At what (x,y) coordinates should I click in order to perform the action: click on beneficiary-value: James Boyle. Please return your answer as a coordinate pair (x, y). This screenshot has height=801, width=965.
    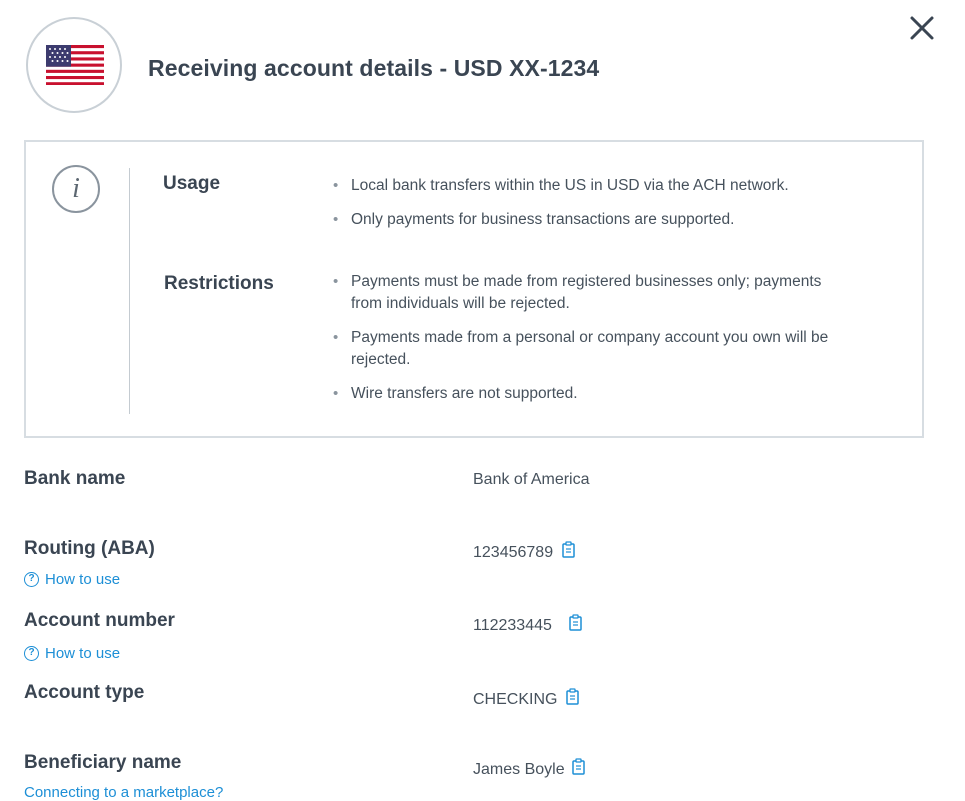
    Looking at the image, I should click on (530, 769).